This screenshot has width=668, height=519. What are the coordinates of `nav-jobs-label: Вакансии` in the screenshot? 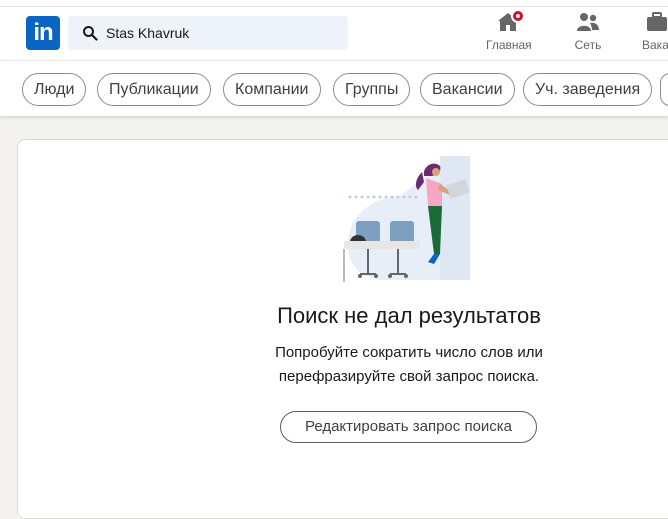 It's located at (655, 45).